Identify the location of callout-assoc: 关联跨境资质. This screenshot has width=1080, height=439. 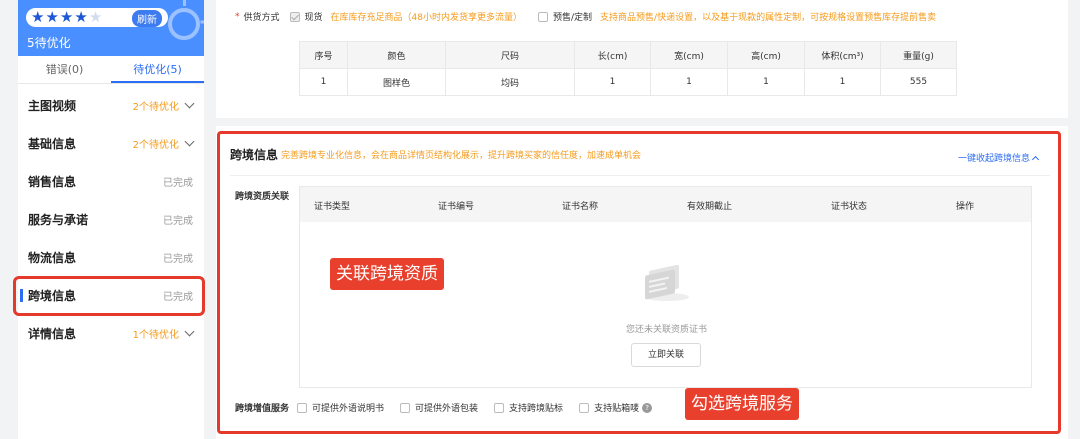
(387, 274).